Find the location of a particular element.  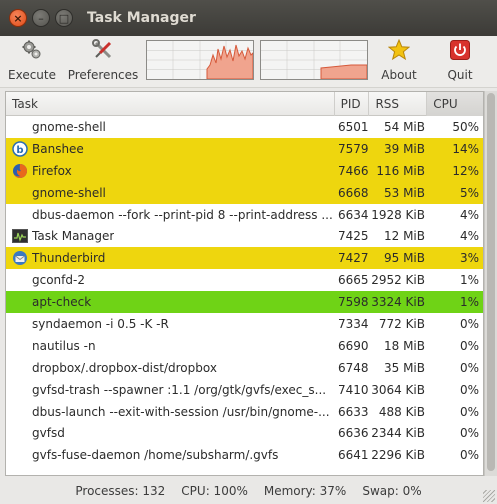

memory-graph-plot is located at coordinates (314, 60).